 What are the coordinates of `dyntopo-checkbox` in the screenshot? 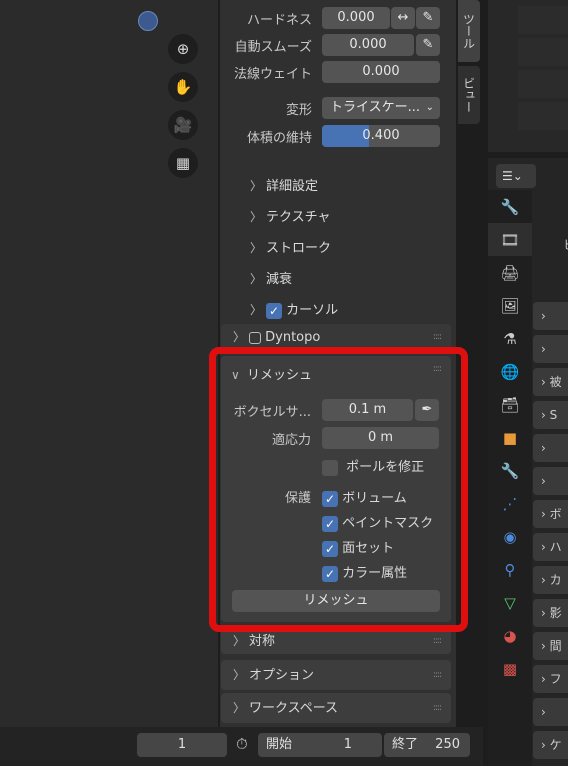 It's located at (255, 337).